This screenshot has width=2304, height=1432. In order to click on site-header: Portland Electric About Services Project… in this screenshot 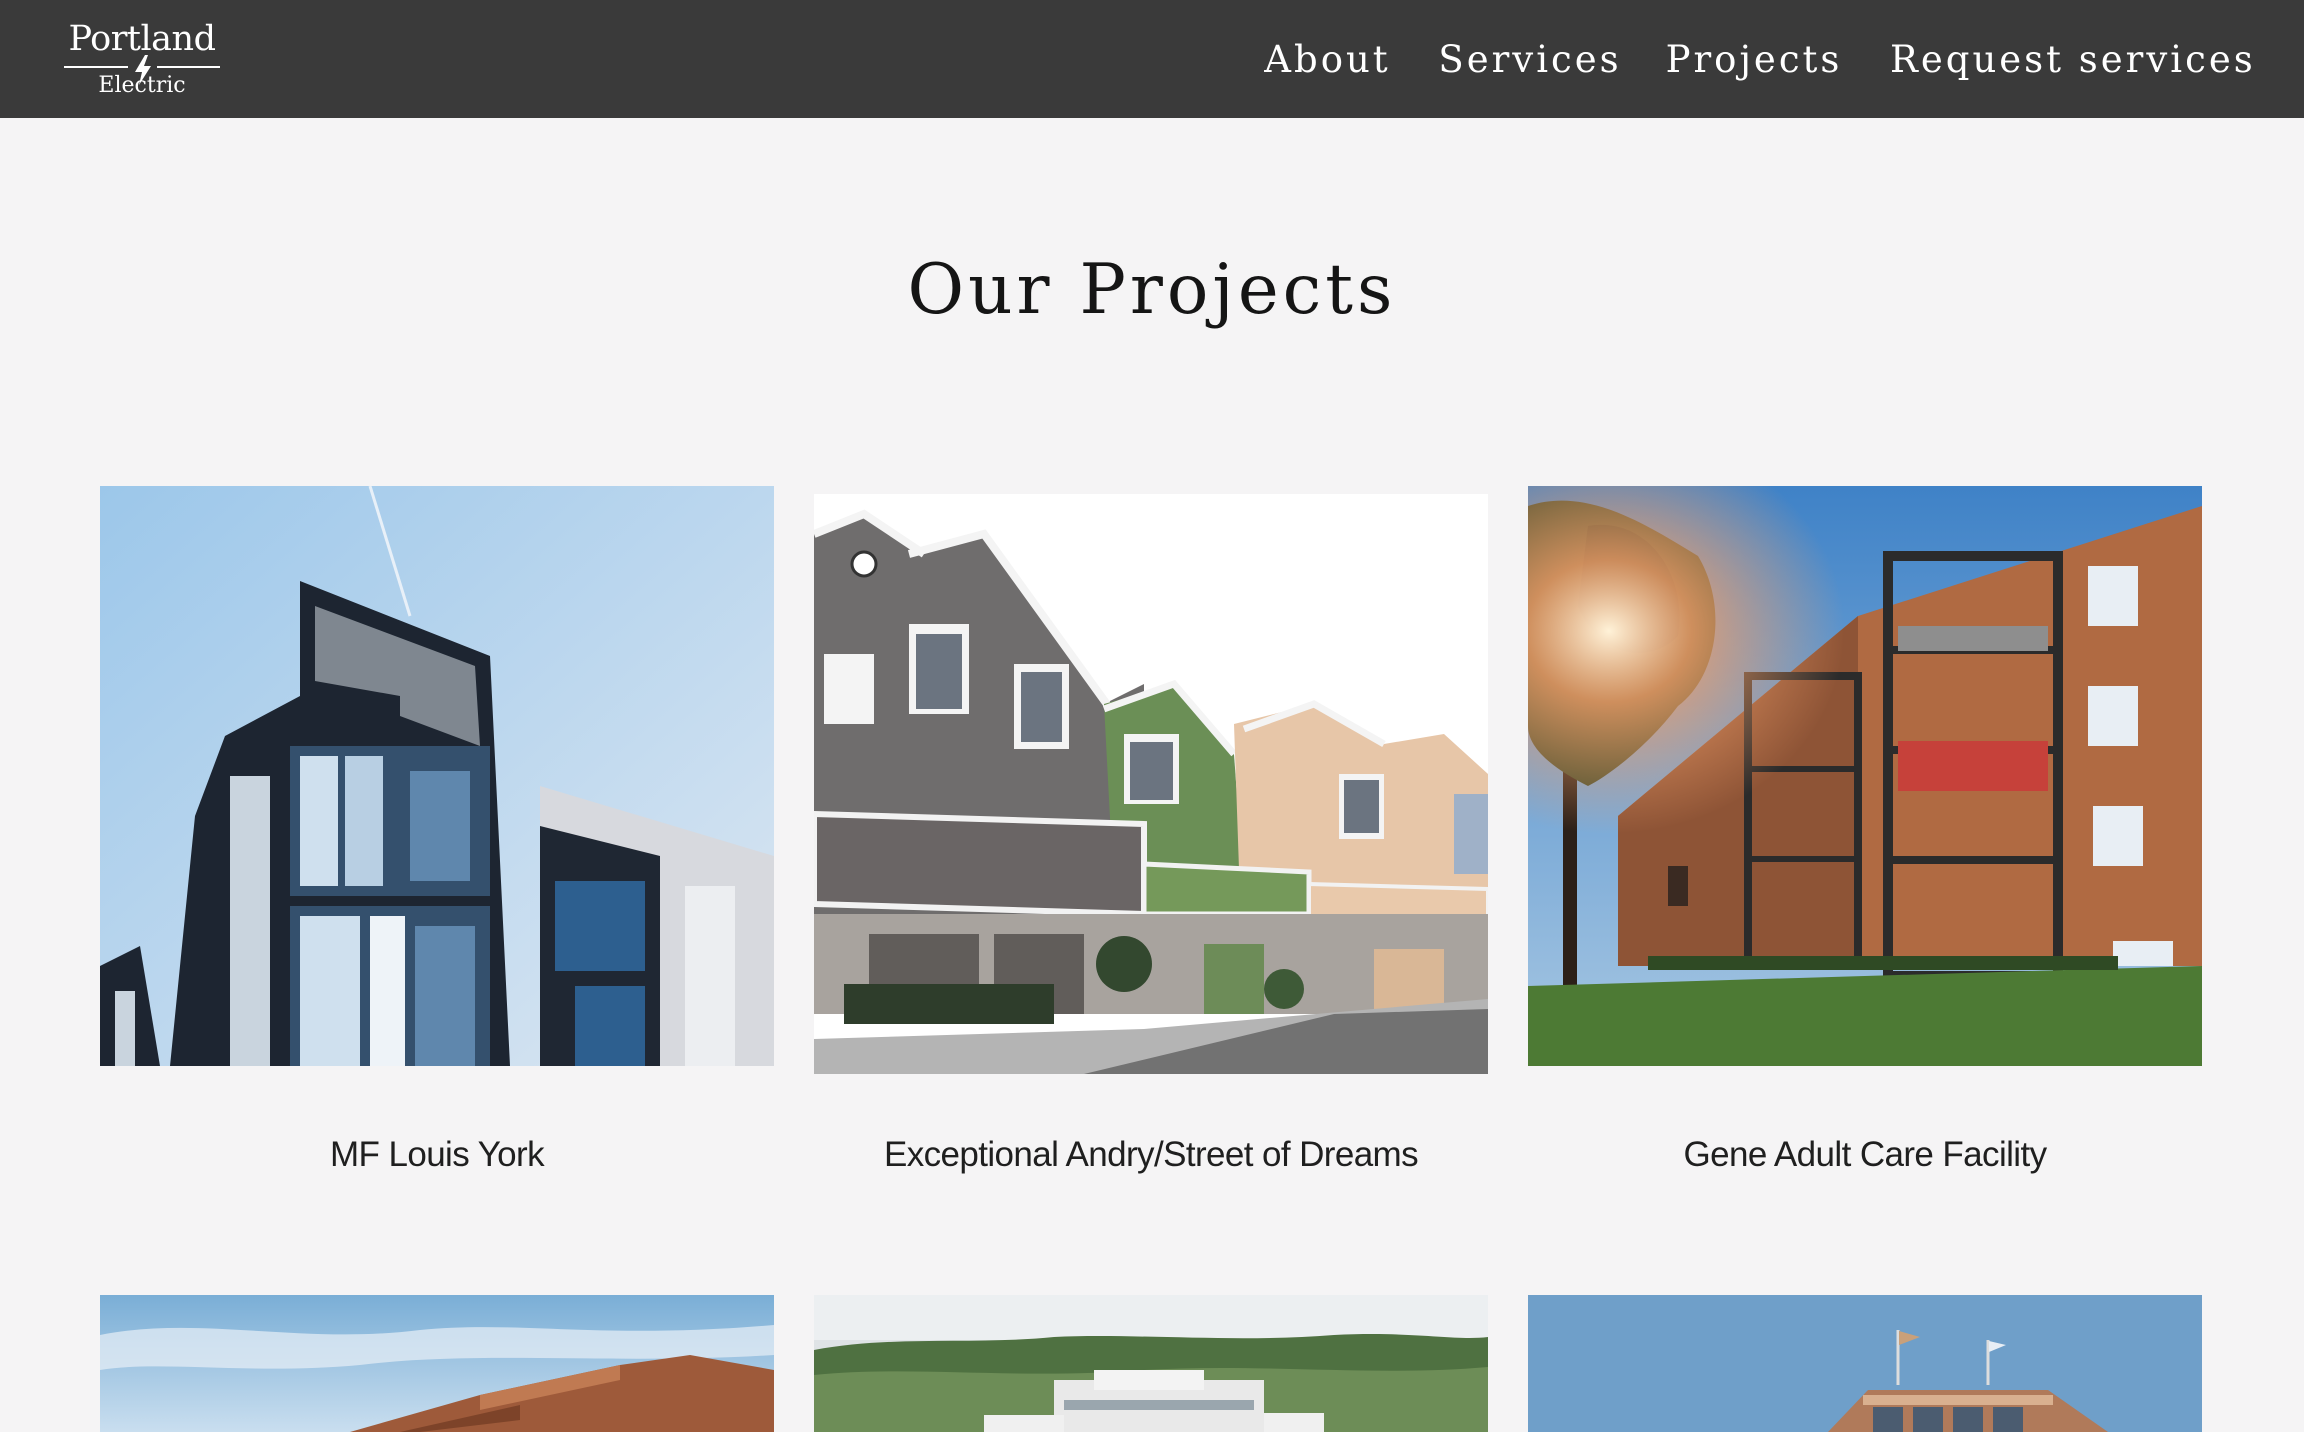, I will do `click(1152, 59)`.